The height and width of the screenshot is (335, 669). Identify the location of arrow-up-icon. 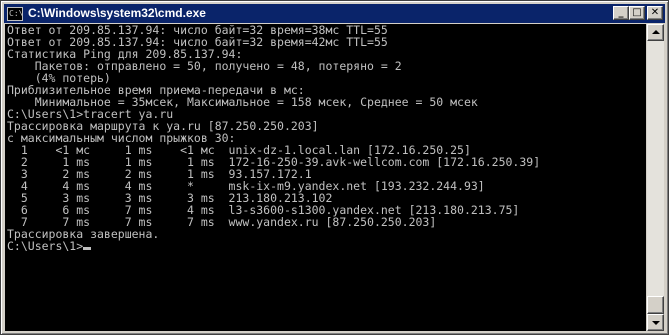
(656, 32).